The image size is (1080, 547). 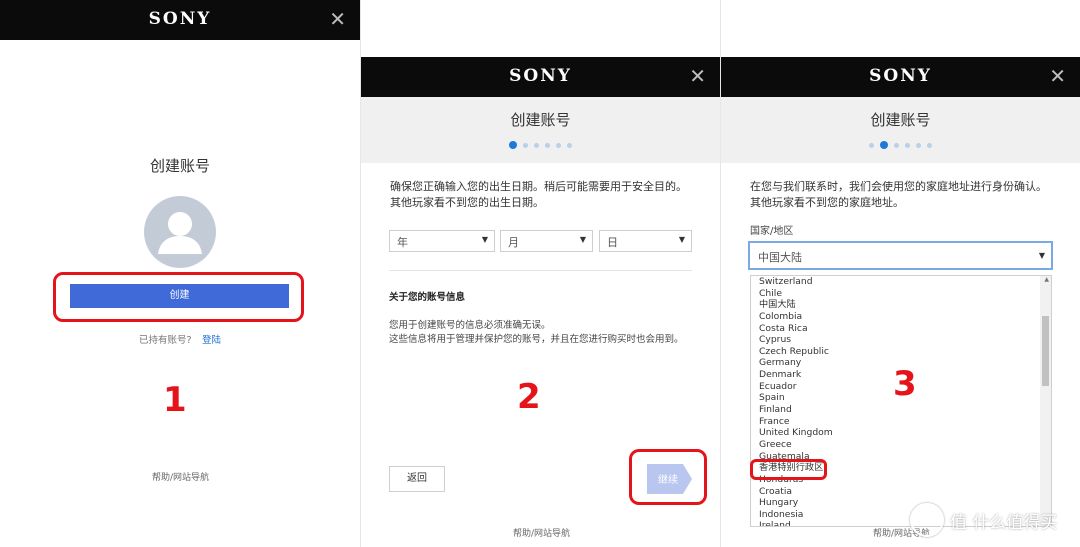 I want to click on country-option: France, so click(x=905, y=422).